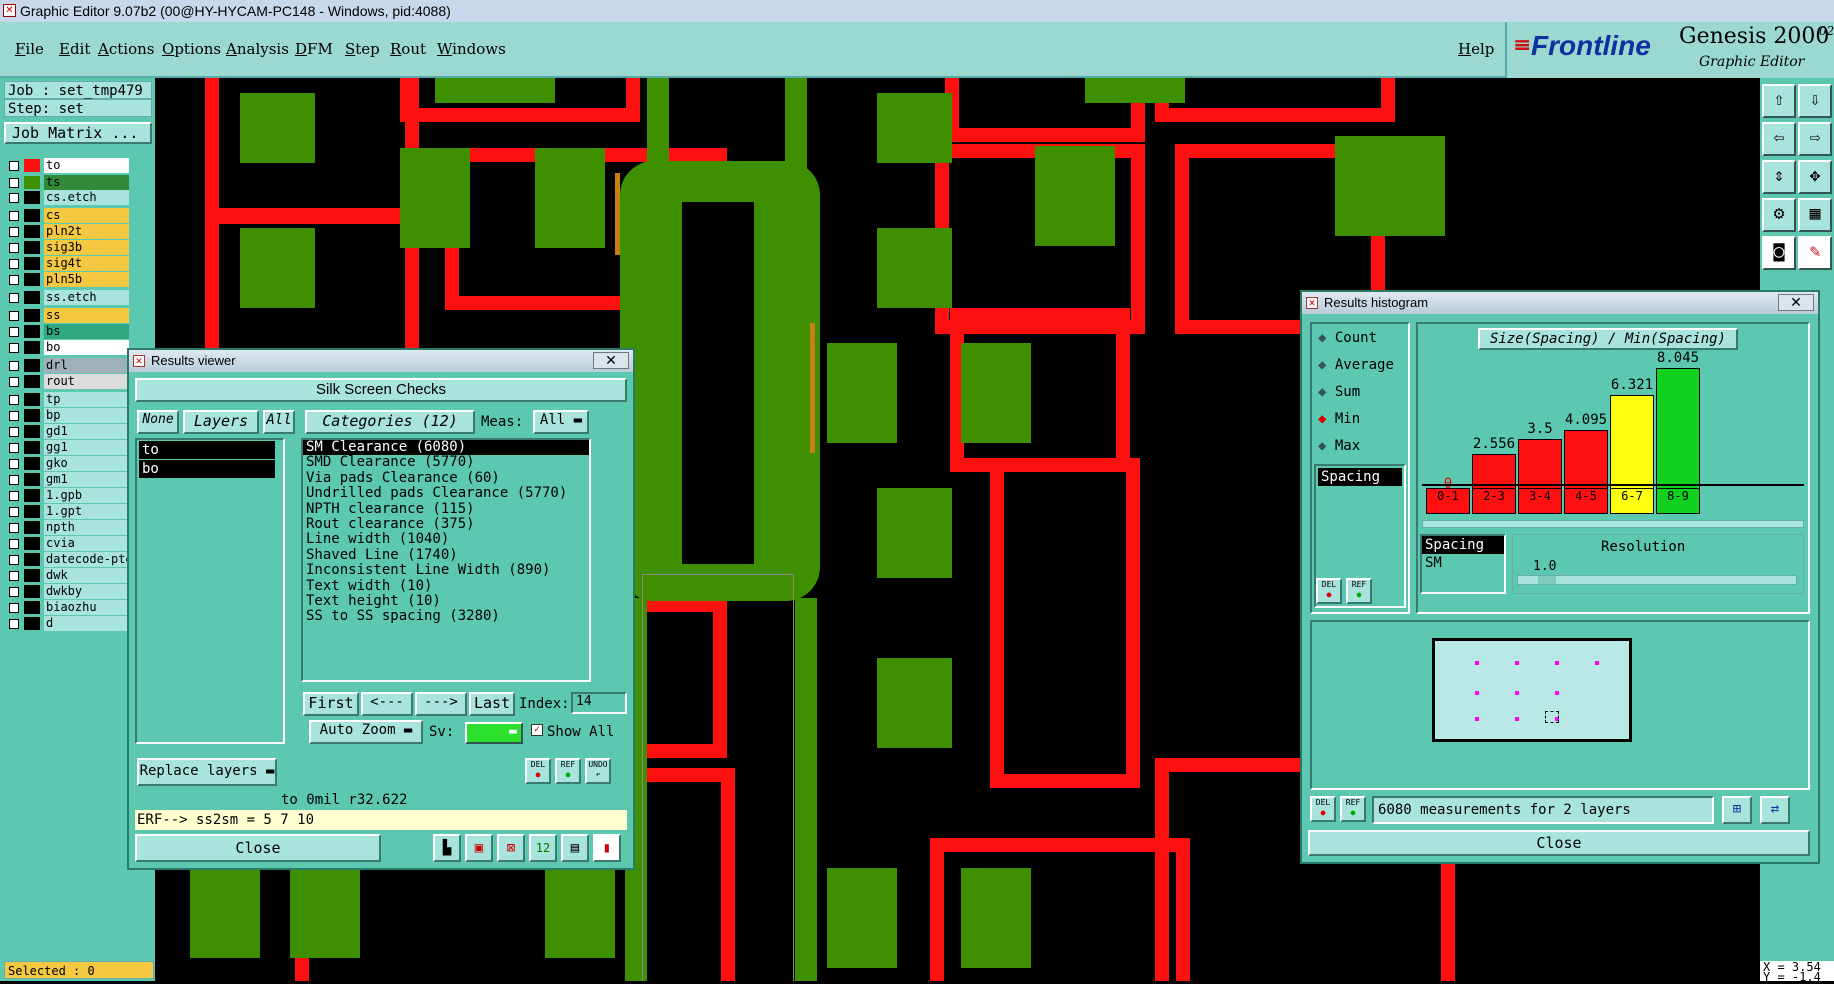 The image size is (1834, 984). What do you see at coordinates (86, 463) in the screenshot?
I see `layer-name: gko` at bounding box center [86, 463].